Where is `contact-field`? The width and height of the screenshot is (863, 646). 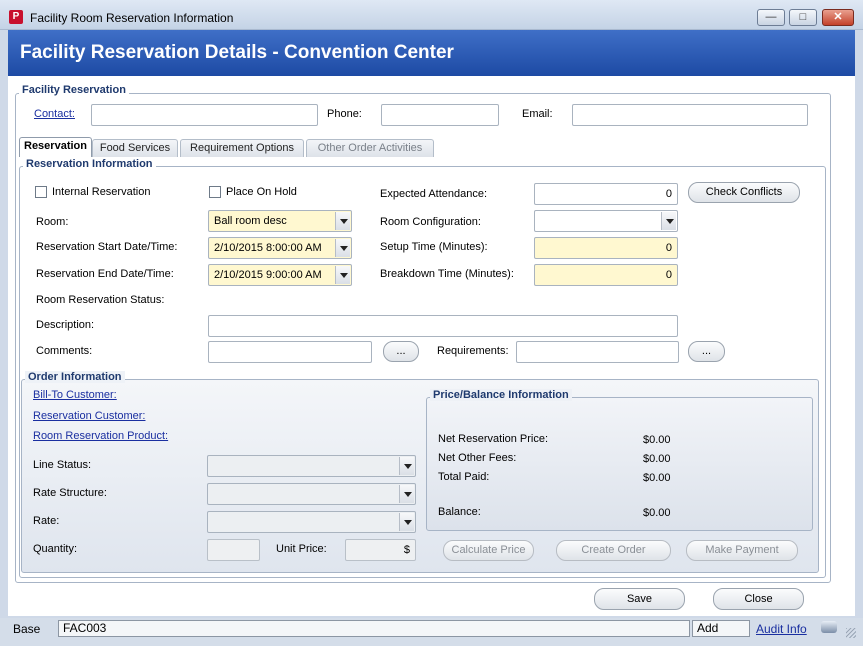
contact-field is located at coordinates (204, 115).